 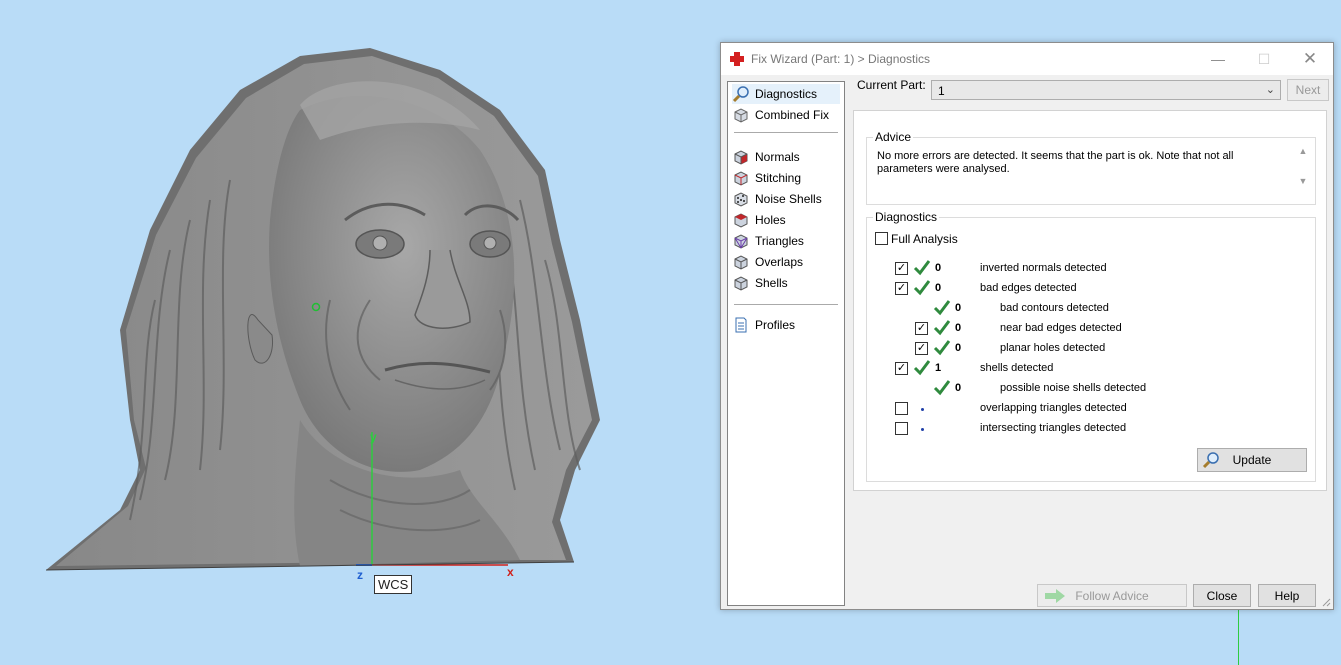 What do you see at coordinates (786, 157) in the screenshot?
I see `nav-item-normals: Normals` at bounding box center [786, 157].